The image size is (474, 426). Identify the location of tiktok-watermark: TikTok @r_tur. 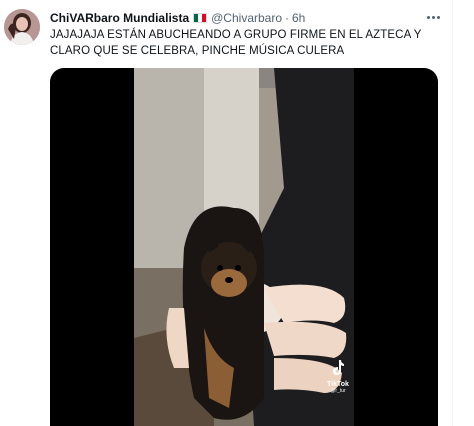
(338, 377).